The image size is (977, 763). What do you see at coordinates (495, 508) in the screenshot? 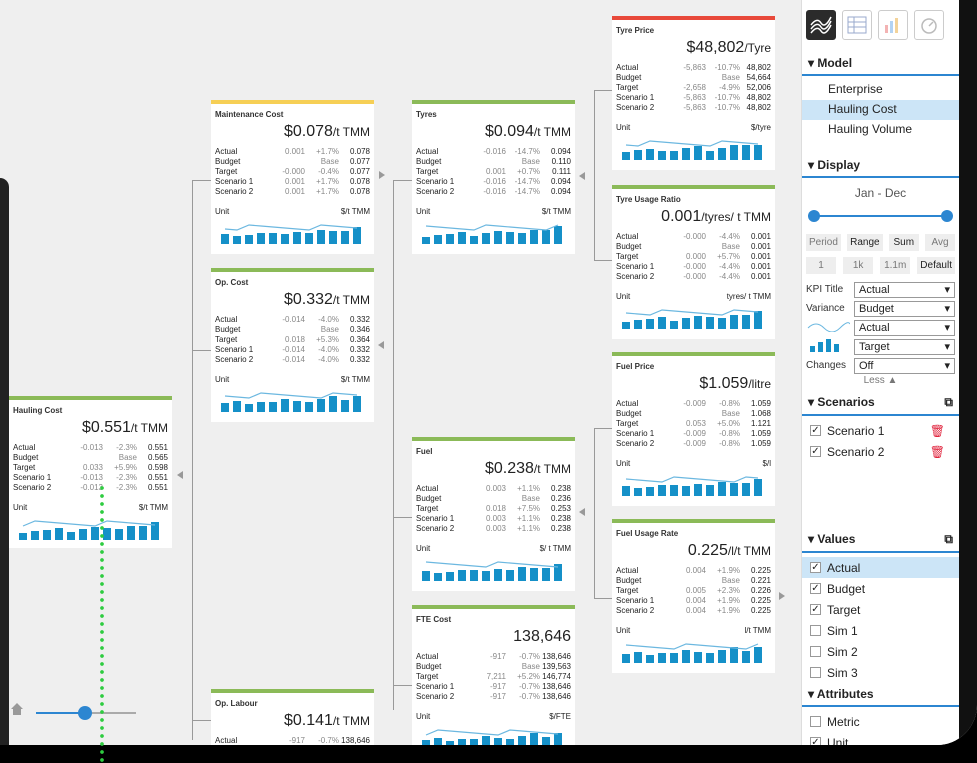
I see `card-row-delta: 0.018` at bounding box center [495, 508].